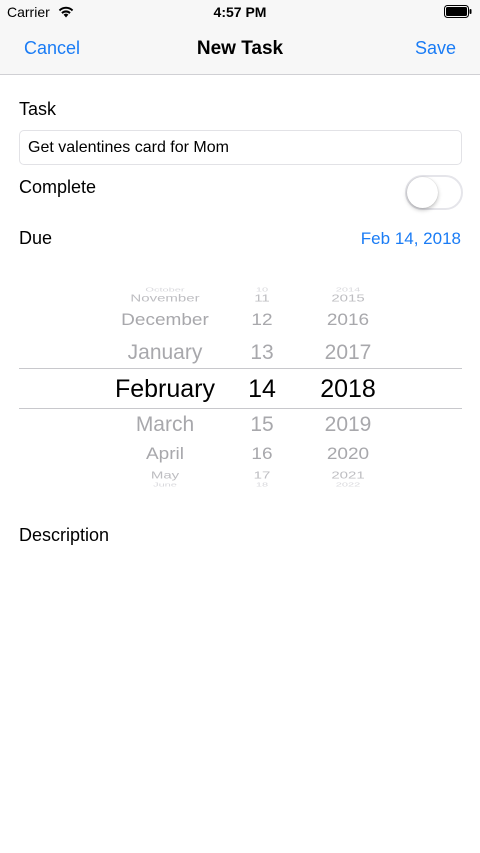 The width and height of the screenshot is (480, 853). I want to click on complete-toggle, so click(434, 192).